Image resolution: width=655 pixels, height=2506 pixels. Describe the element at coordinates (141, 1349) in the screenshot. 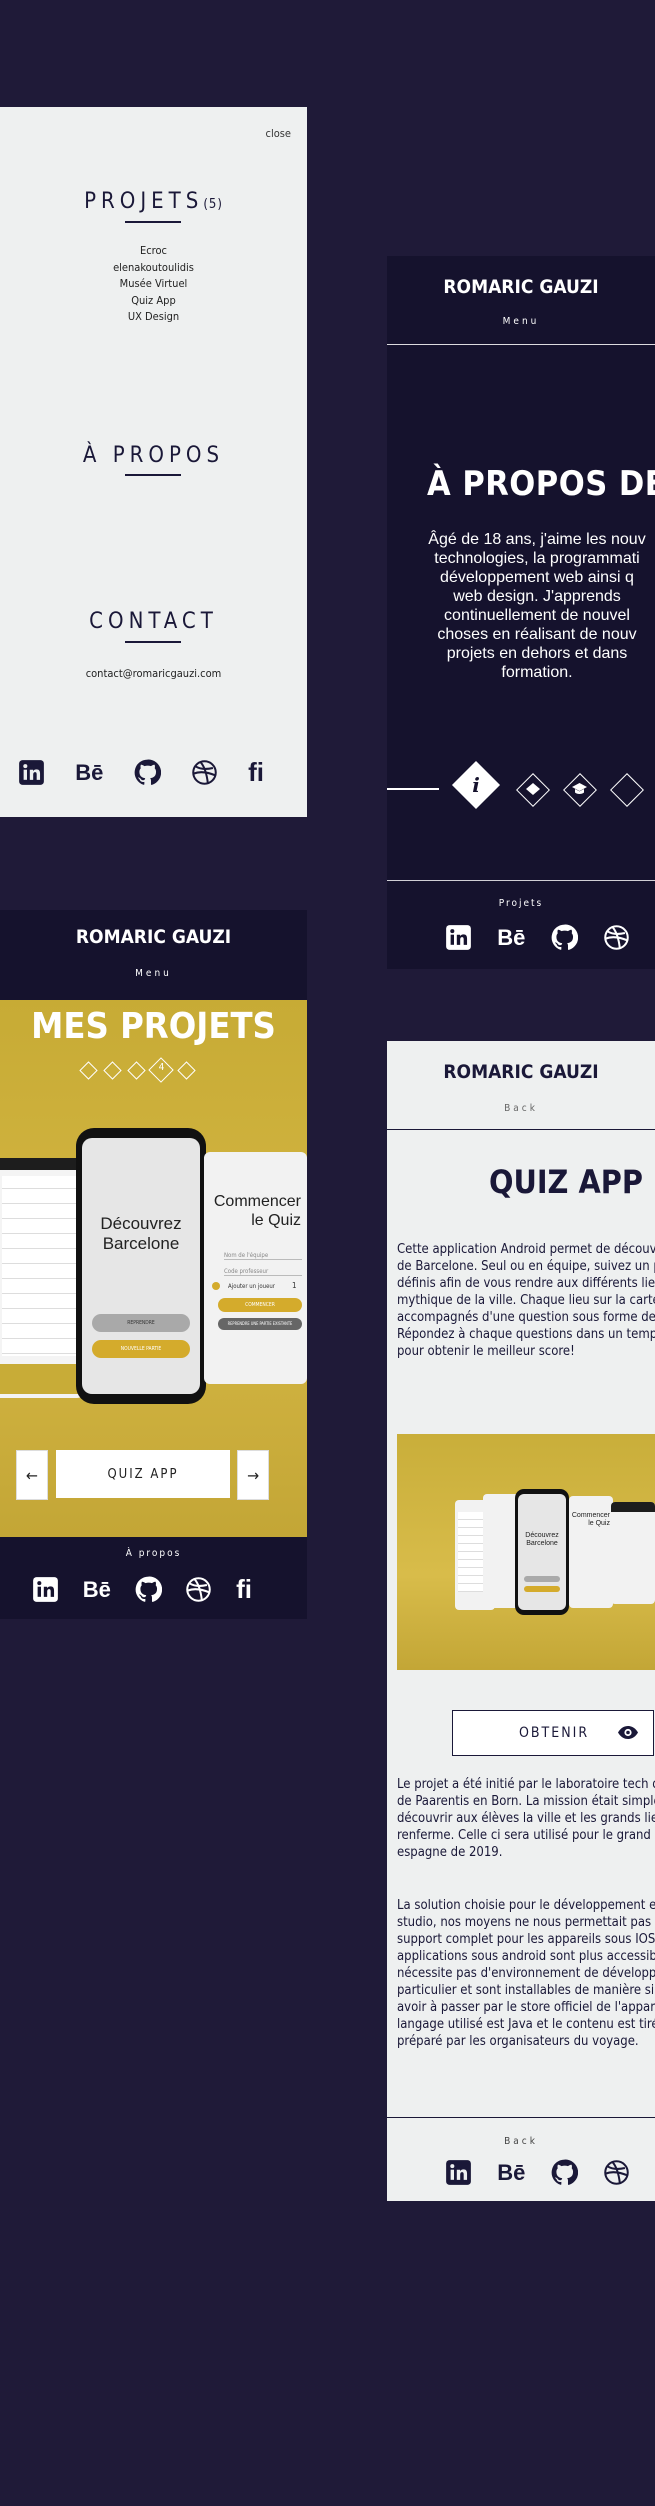

I see `new-game-button-mock: NOUVELLE PARTIE` at that location.